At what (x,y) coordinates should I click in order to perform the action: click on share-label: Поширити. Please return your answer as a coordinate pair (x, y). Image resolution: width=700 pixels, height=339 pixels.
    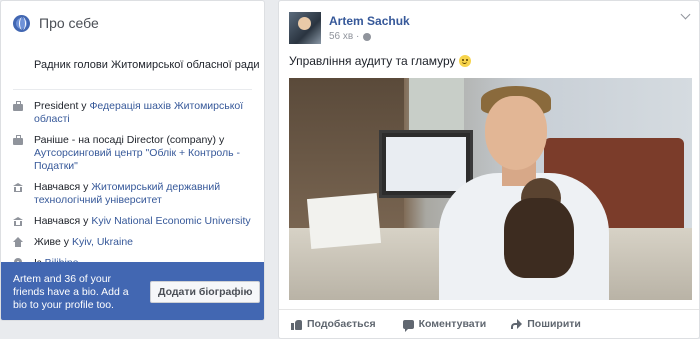
    Looking at the image, I should click on (554, 324).